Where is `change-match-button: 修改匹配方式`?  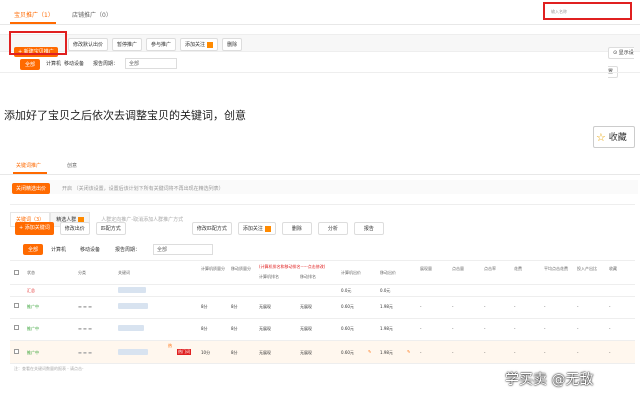 change-match-button: 修改匹配方式 is located at coordinates (211, 228).